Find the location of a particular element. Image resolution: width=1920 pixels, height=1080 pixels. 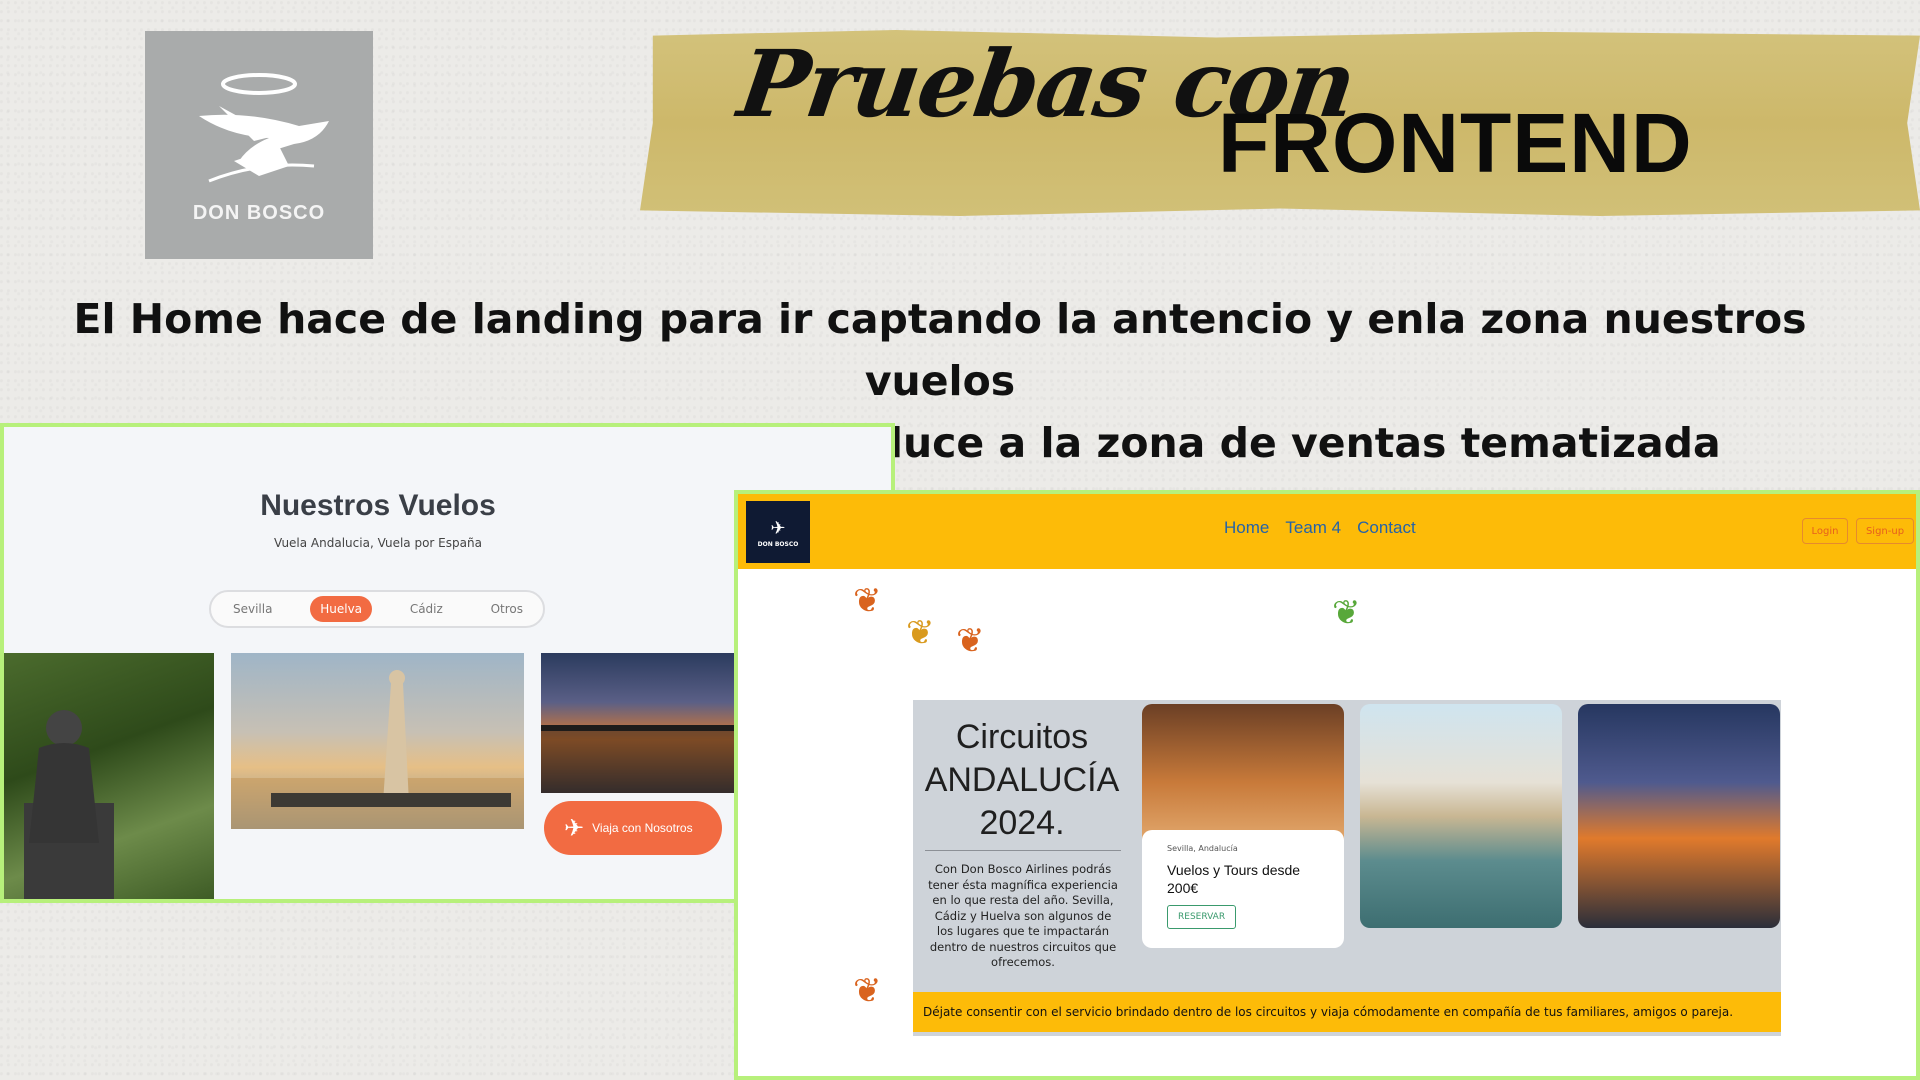

login-button: Login is located at coordinates (1825, 531).